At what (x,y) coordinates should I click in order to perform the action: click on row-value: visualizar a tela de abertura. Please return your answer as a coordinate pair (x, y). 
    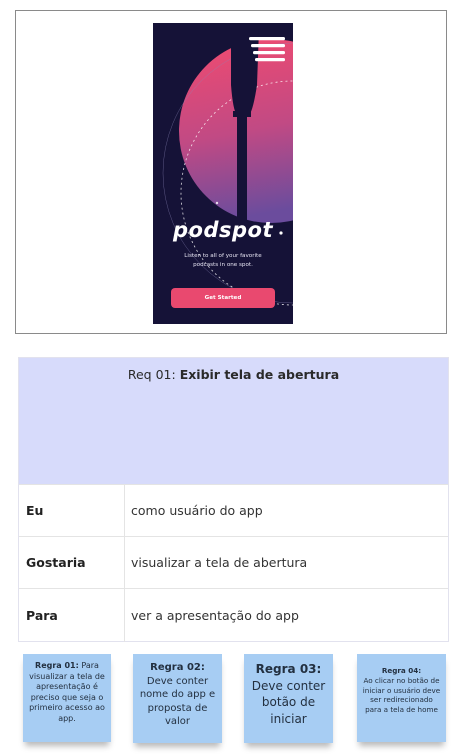
    Looking at the image, I should click on (219, 562).